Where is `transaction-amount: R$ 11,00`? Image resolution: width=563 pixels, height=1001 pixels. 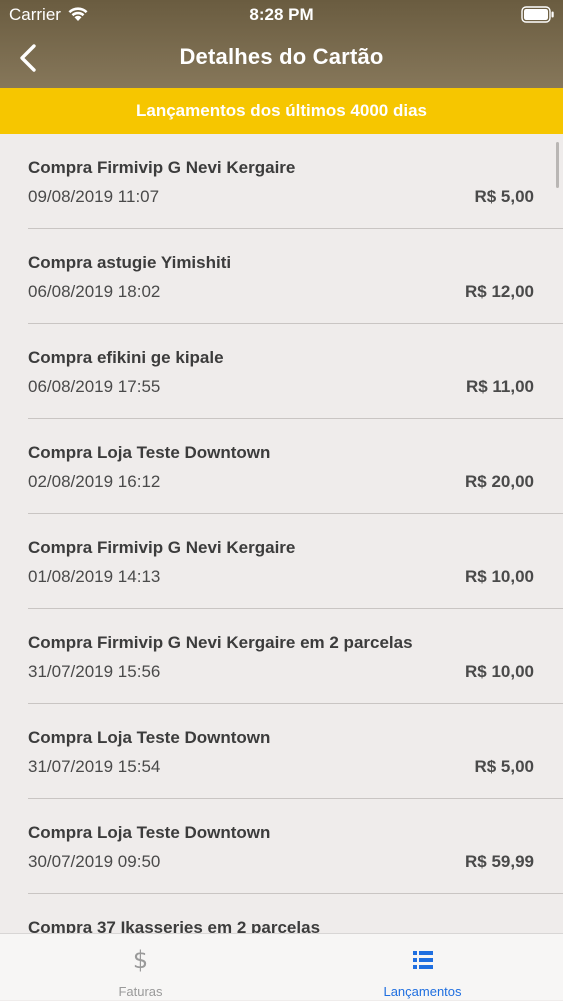
transaction-amount: R$ 11,00 is located at coordinates (499, 386).